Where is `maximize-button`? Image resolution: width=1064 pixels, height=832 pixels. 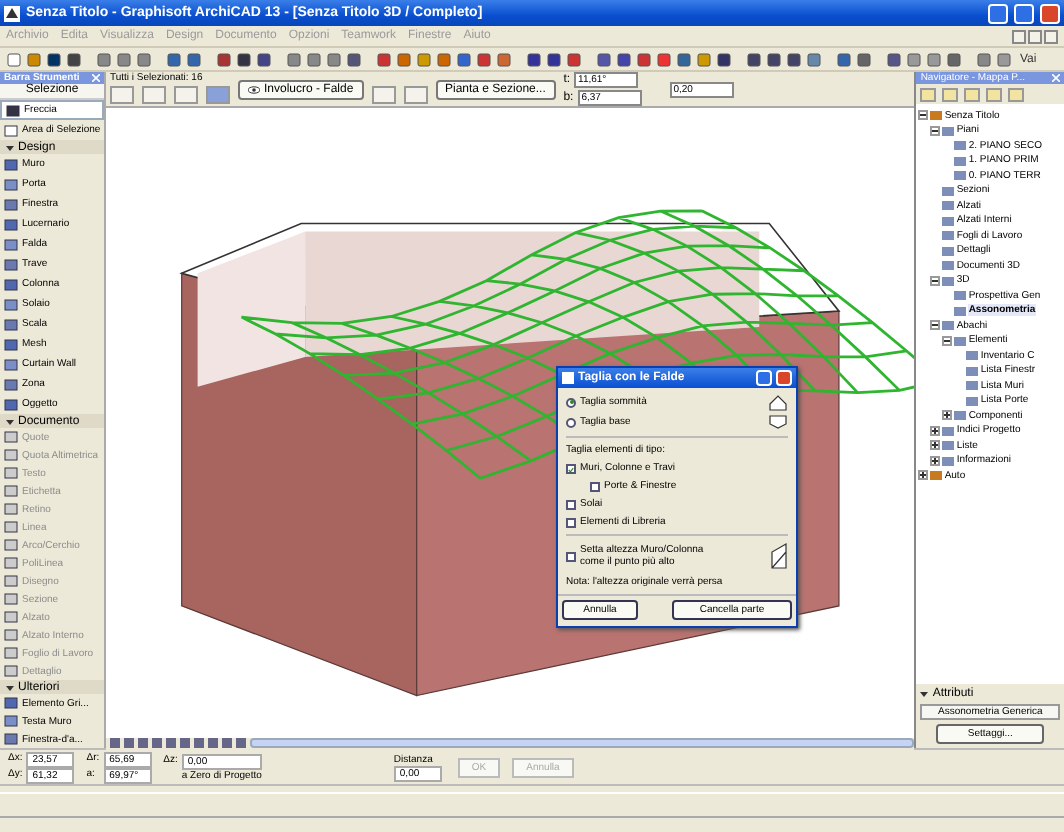
maximize-button is located at coordinates (1024, 13).